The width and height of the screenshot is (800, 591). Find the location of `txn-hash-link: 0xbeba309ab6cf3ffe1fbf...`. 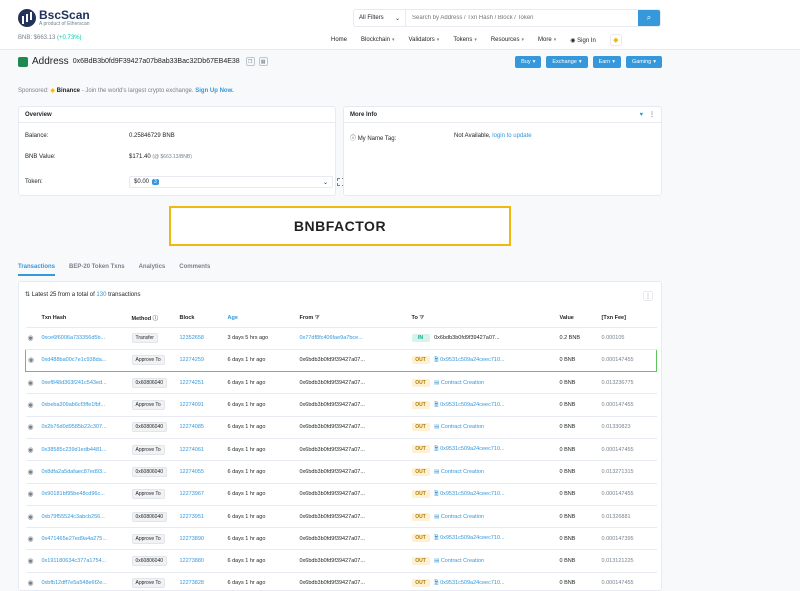

txn-hash-link: 0xbeba309ab6cf3ffe1fbf... is located at coordinates (74, 405).